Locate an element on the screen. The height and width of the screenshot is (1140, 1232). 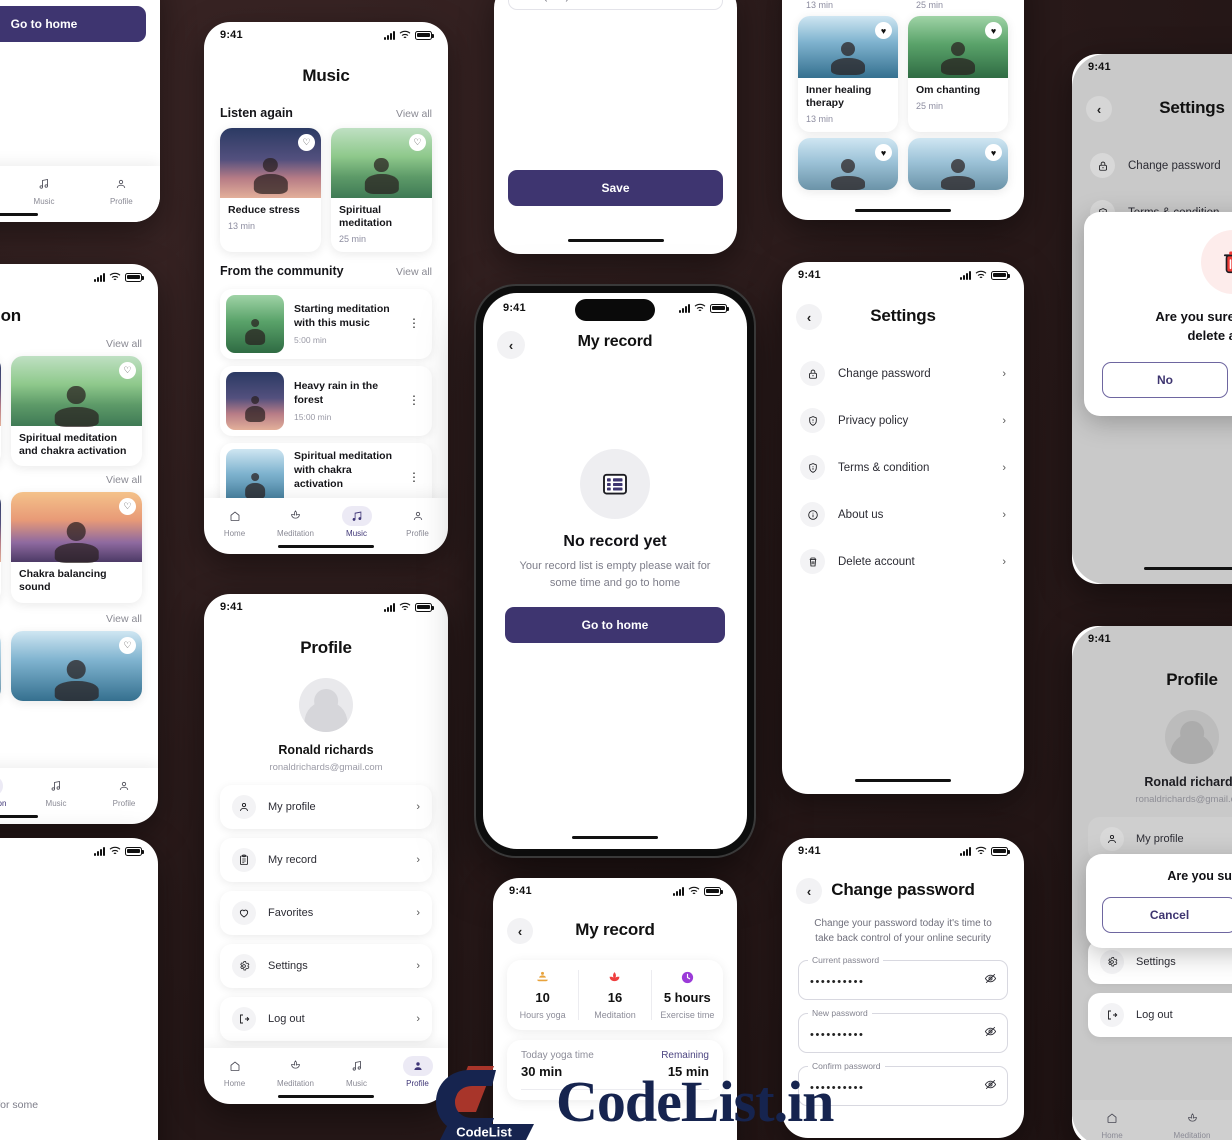
profile-menu-item-settings: Settings › is located at coordinates (326, 966).